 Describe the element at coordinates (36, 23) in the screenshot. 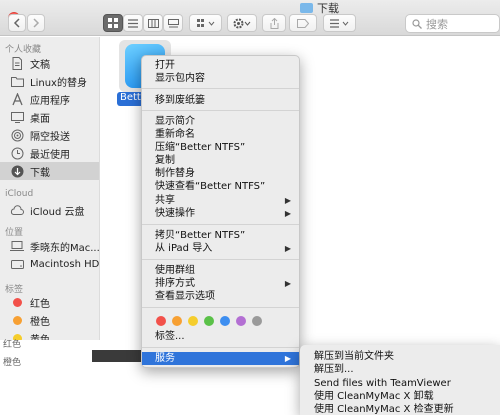

I see `forward-button` at that location.